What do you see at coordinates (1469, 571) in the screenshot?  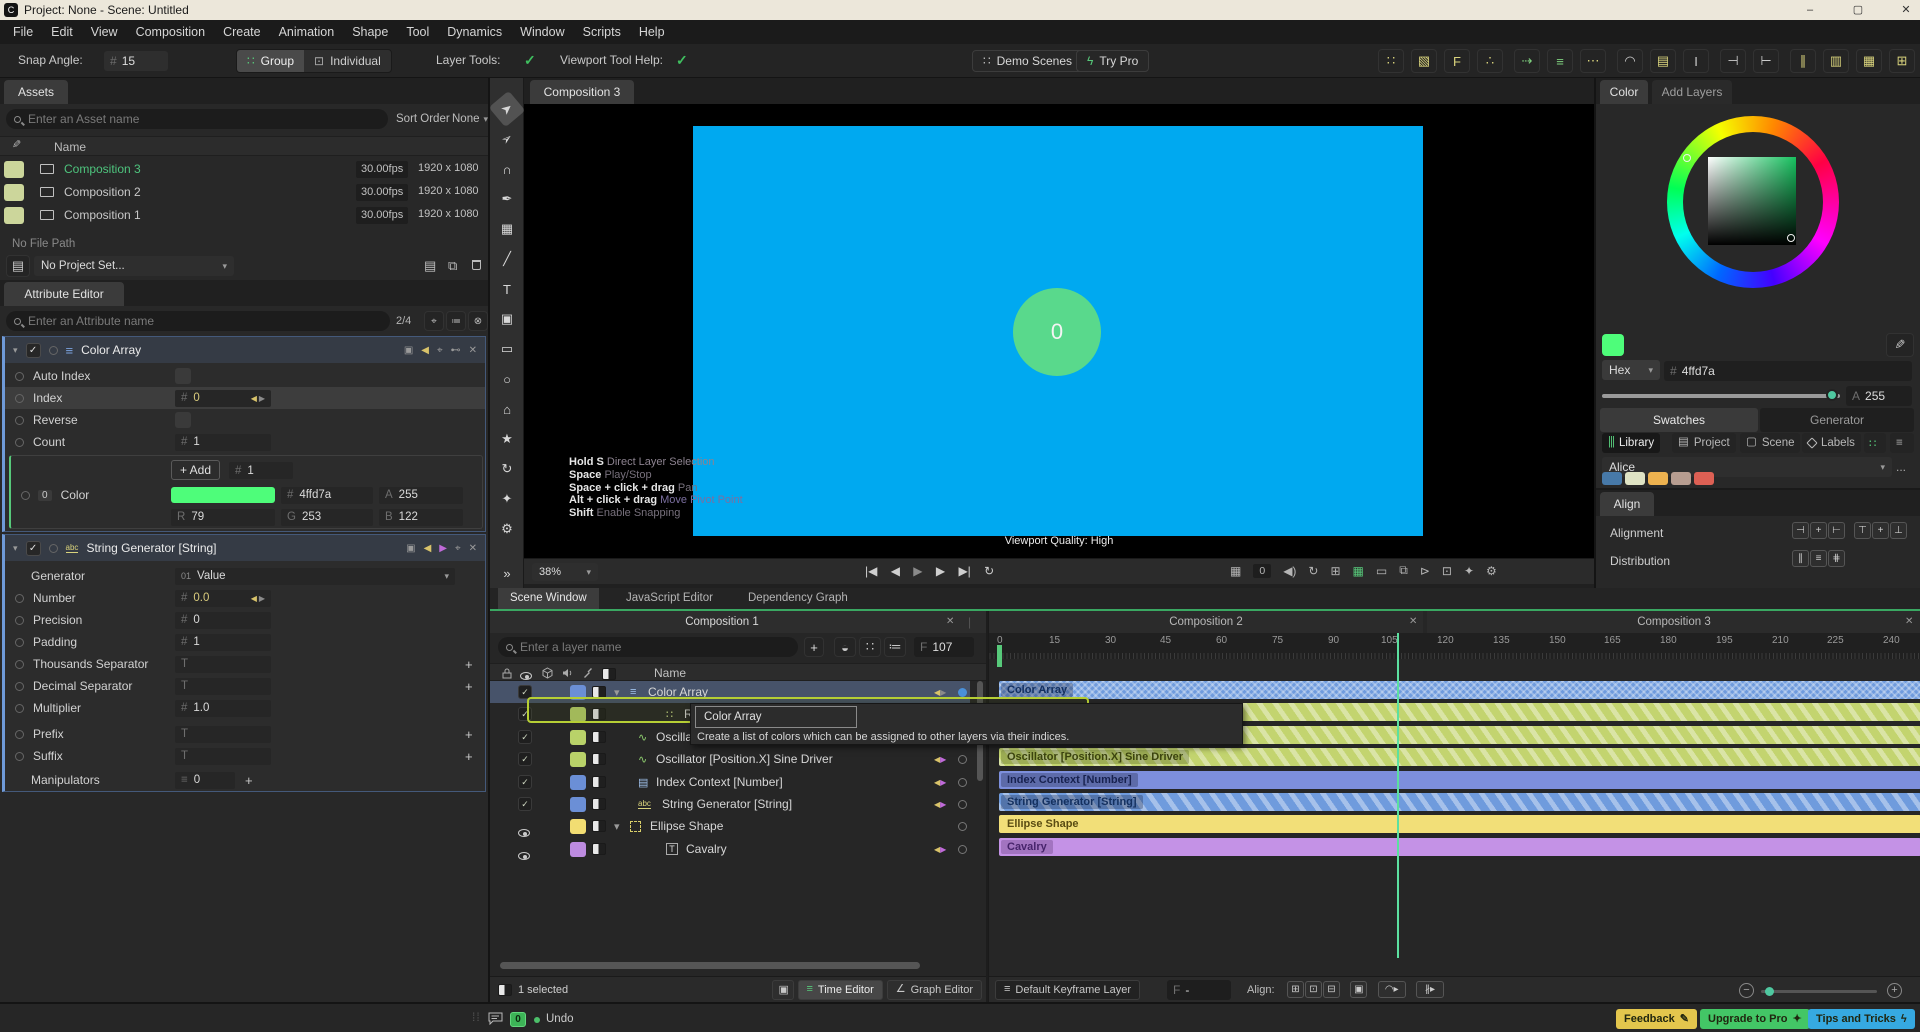 I see `overlay-icon: ✦` at bounding box center [1469, 571].